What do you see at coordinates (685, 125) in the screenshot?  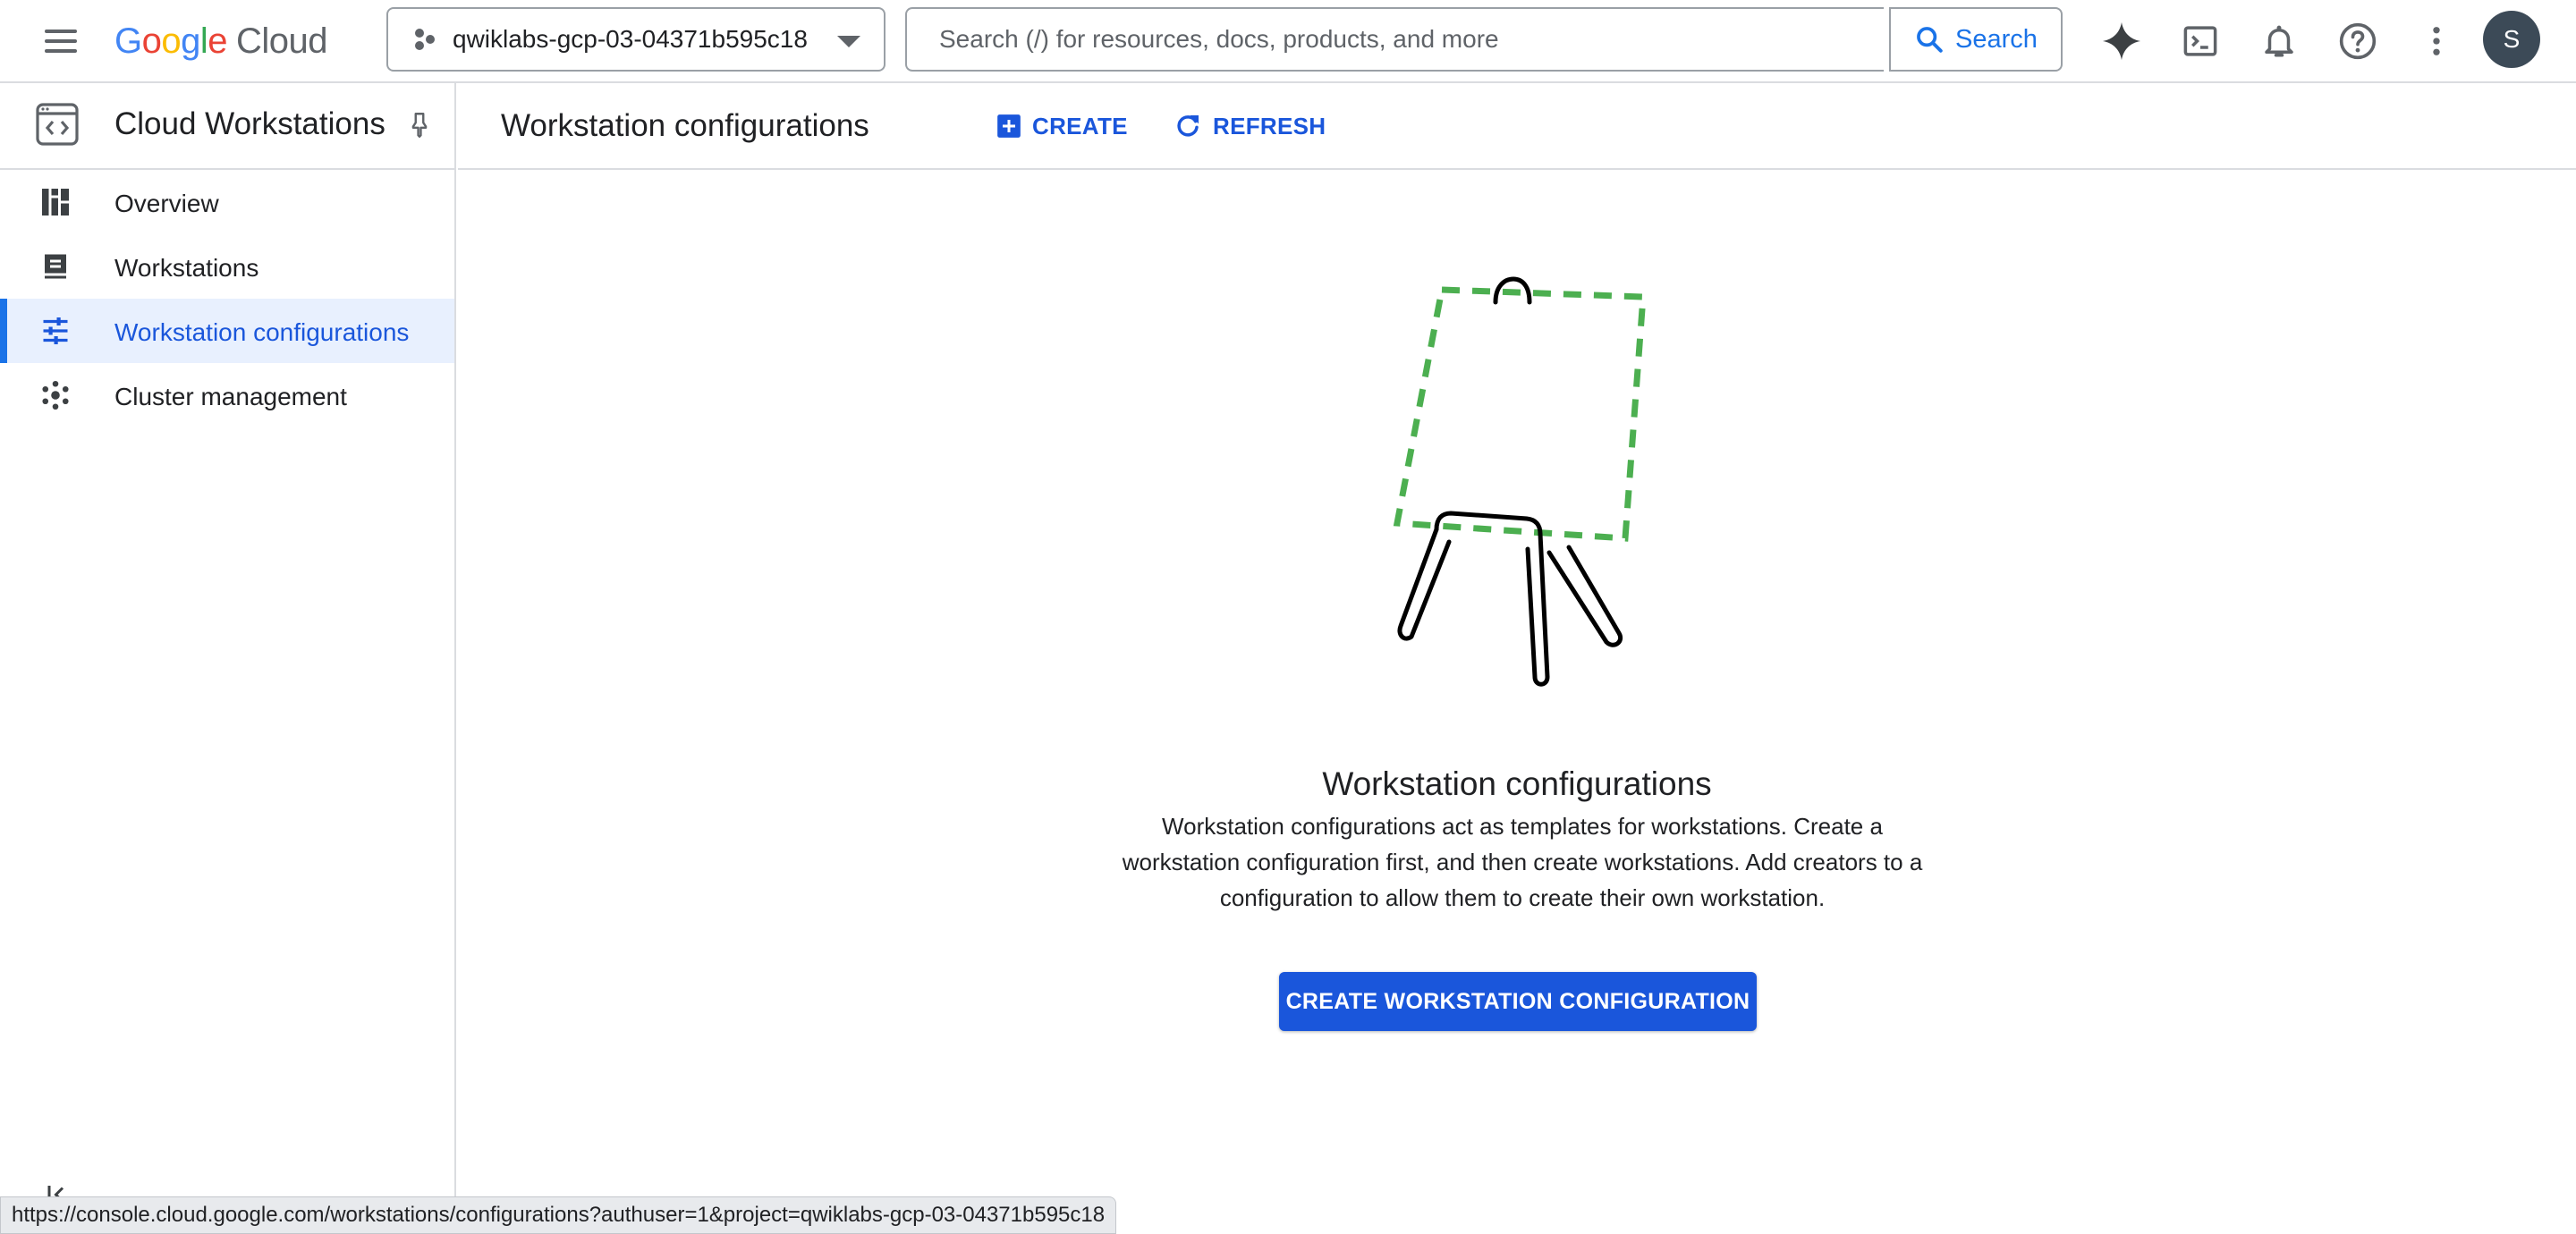 I see `page-title: Workstation configurations` at bounding box center [685, 125].